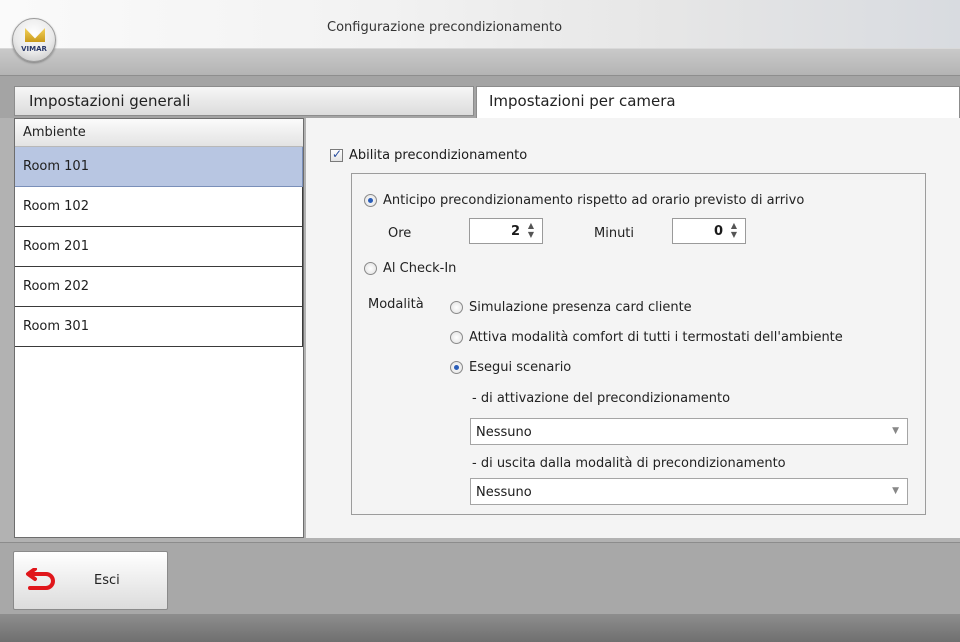  I want to click on checkin-option: Al Check-In, so click(410, 268).